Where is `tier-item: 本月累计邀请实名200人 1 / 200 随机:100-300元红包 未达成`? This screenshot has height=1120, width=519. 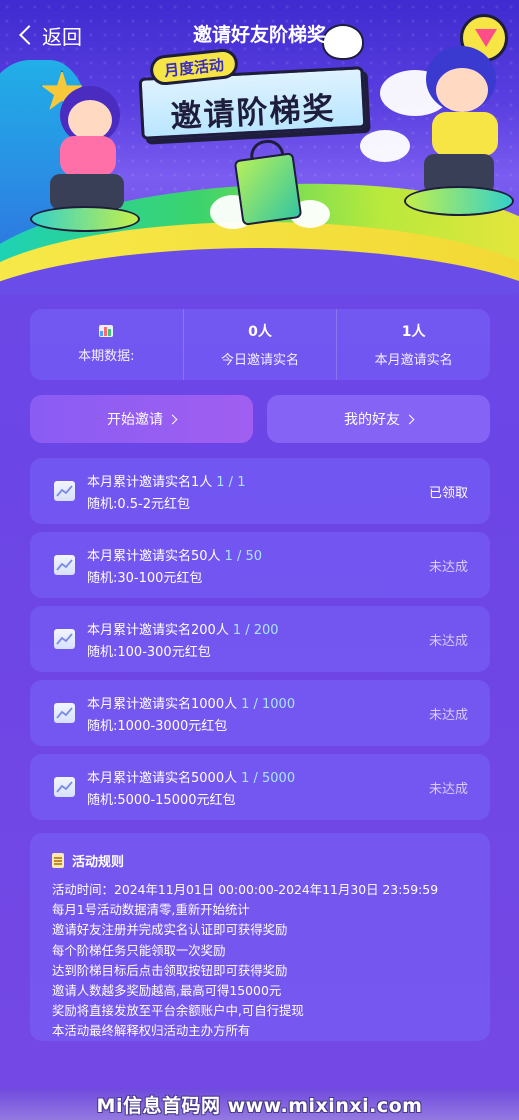 tier-item: 本月累计邀请实名200人 1 / 200 随机:100-300元红包 未达成 is located at coordinates (260, 639).